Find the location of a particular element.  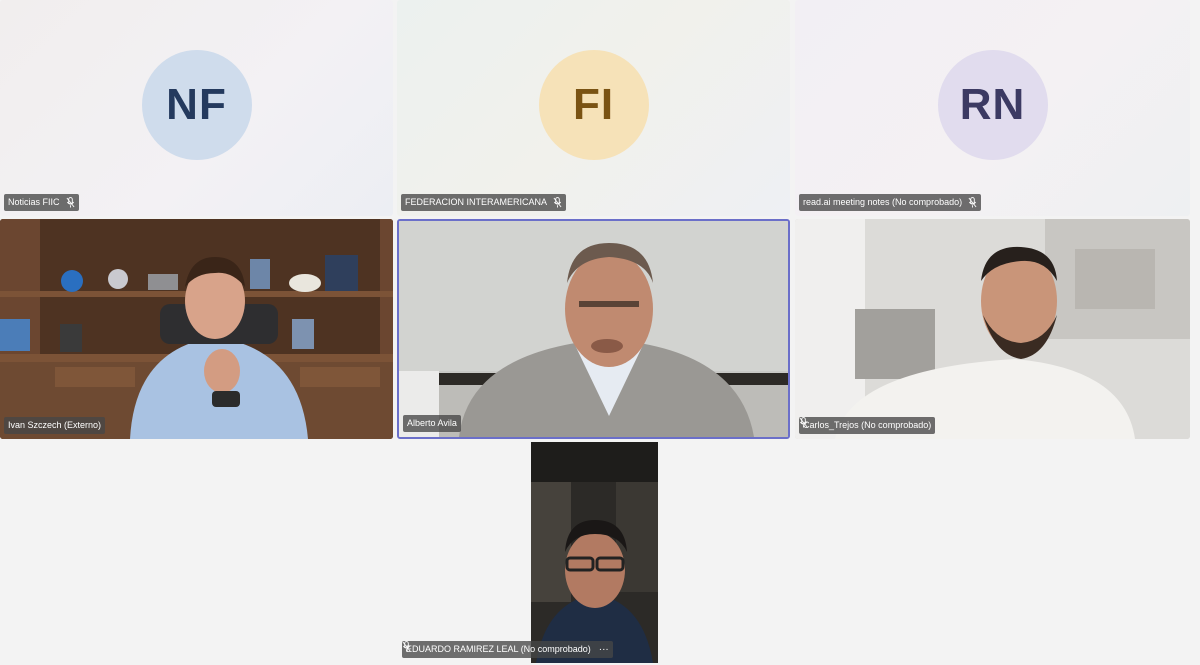

participant-name: EDUARDO RAMIREZ LEAL (No comprobado) is located at coordinates (498, 649).